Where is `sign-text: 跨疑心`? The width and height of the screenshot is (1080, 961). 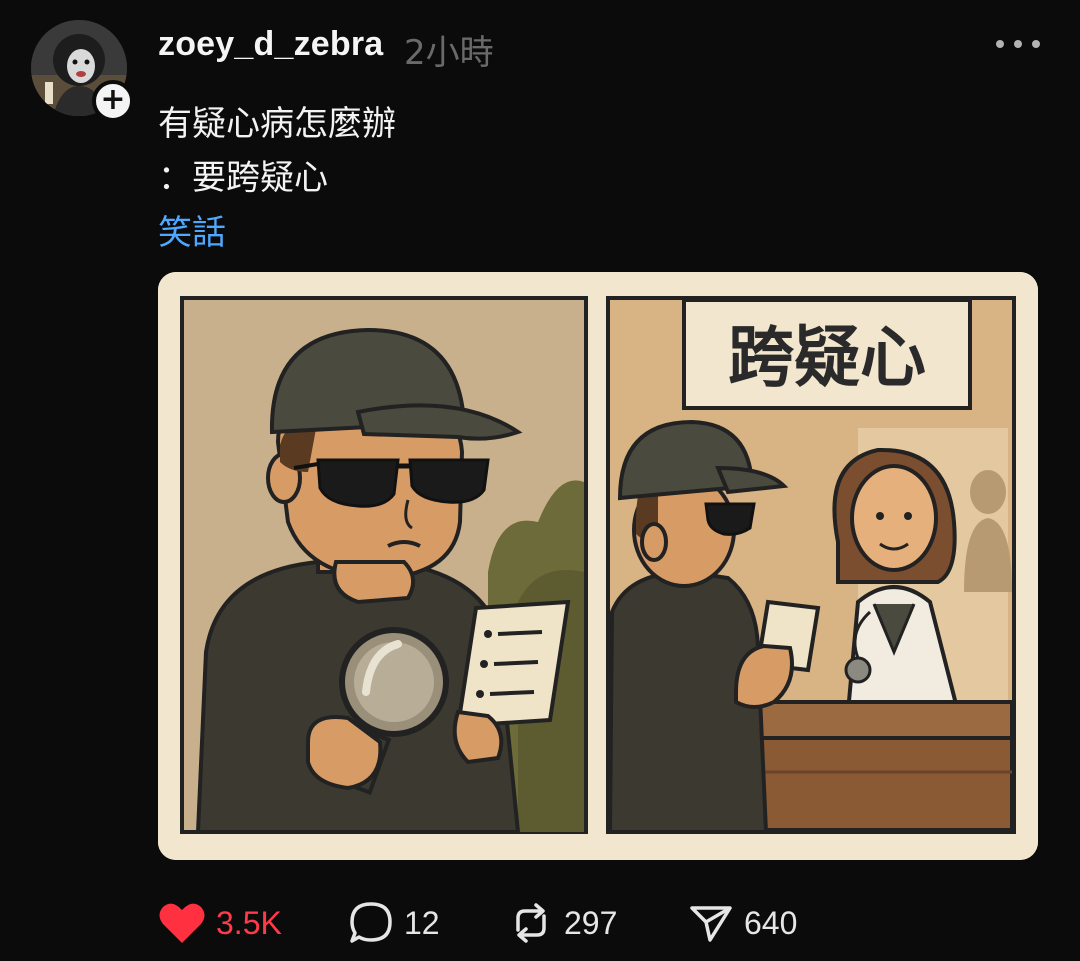 sign-text: 跨疑心 is located at coordinates (827, 357).